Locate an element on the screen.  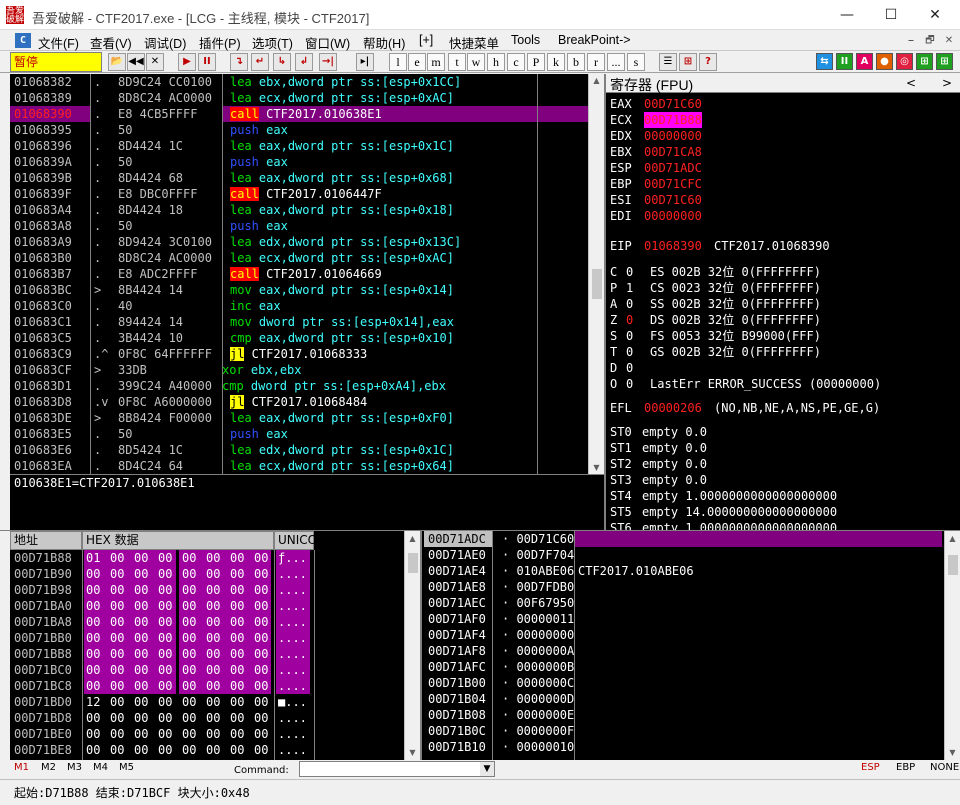
stack-row: 00D71AF8 · 0000000A is located at coordinates (682, 651).